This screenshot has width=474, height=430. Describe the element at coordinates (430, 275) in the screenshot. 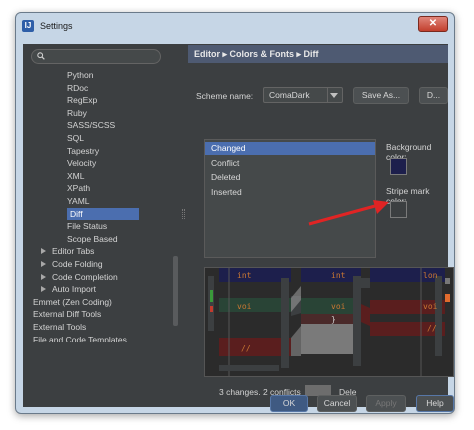

I see `preview-right-line-1: lon` at that location.